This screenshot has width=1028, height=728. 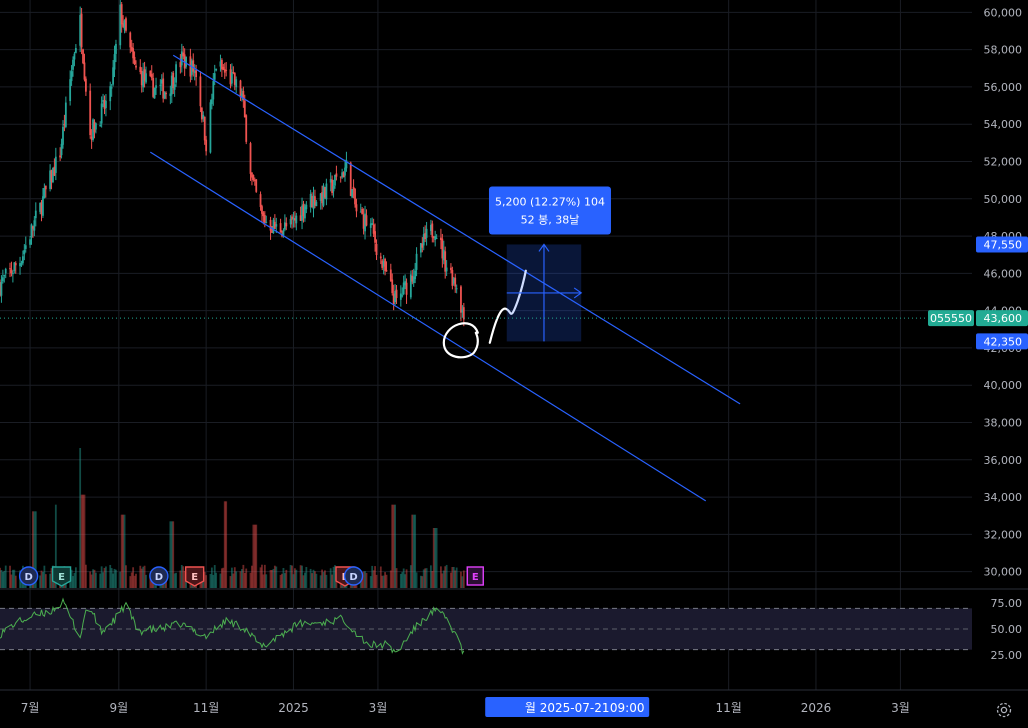 What do you see at coordinates (486, 626) in the screenshot?
I see `rsi-pane` at bounding box center [486, 626].